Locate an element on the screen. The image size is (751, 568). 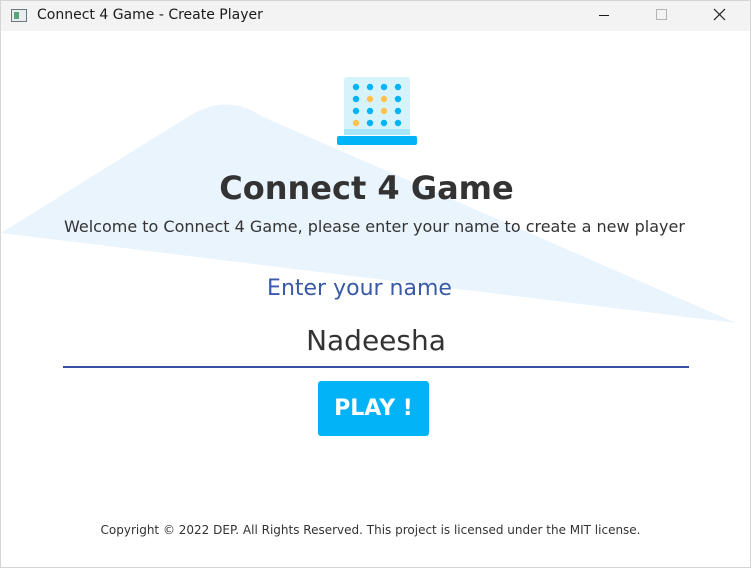
connect-four-board-icon is located at coordinates (377, 111).